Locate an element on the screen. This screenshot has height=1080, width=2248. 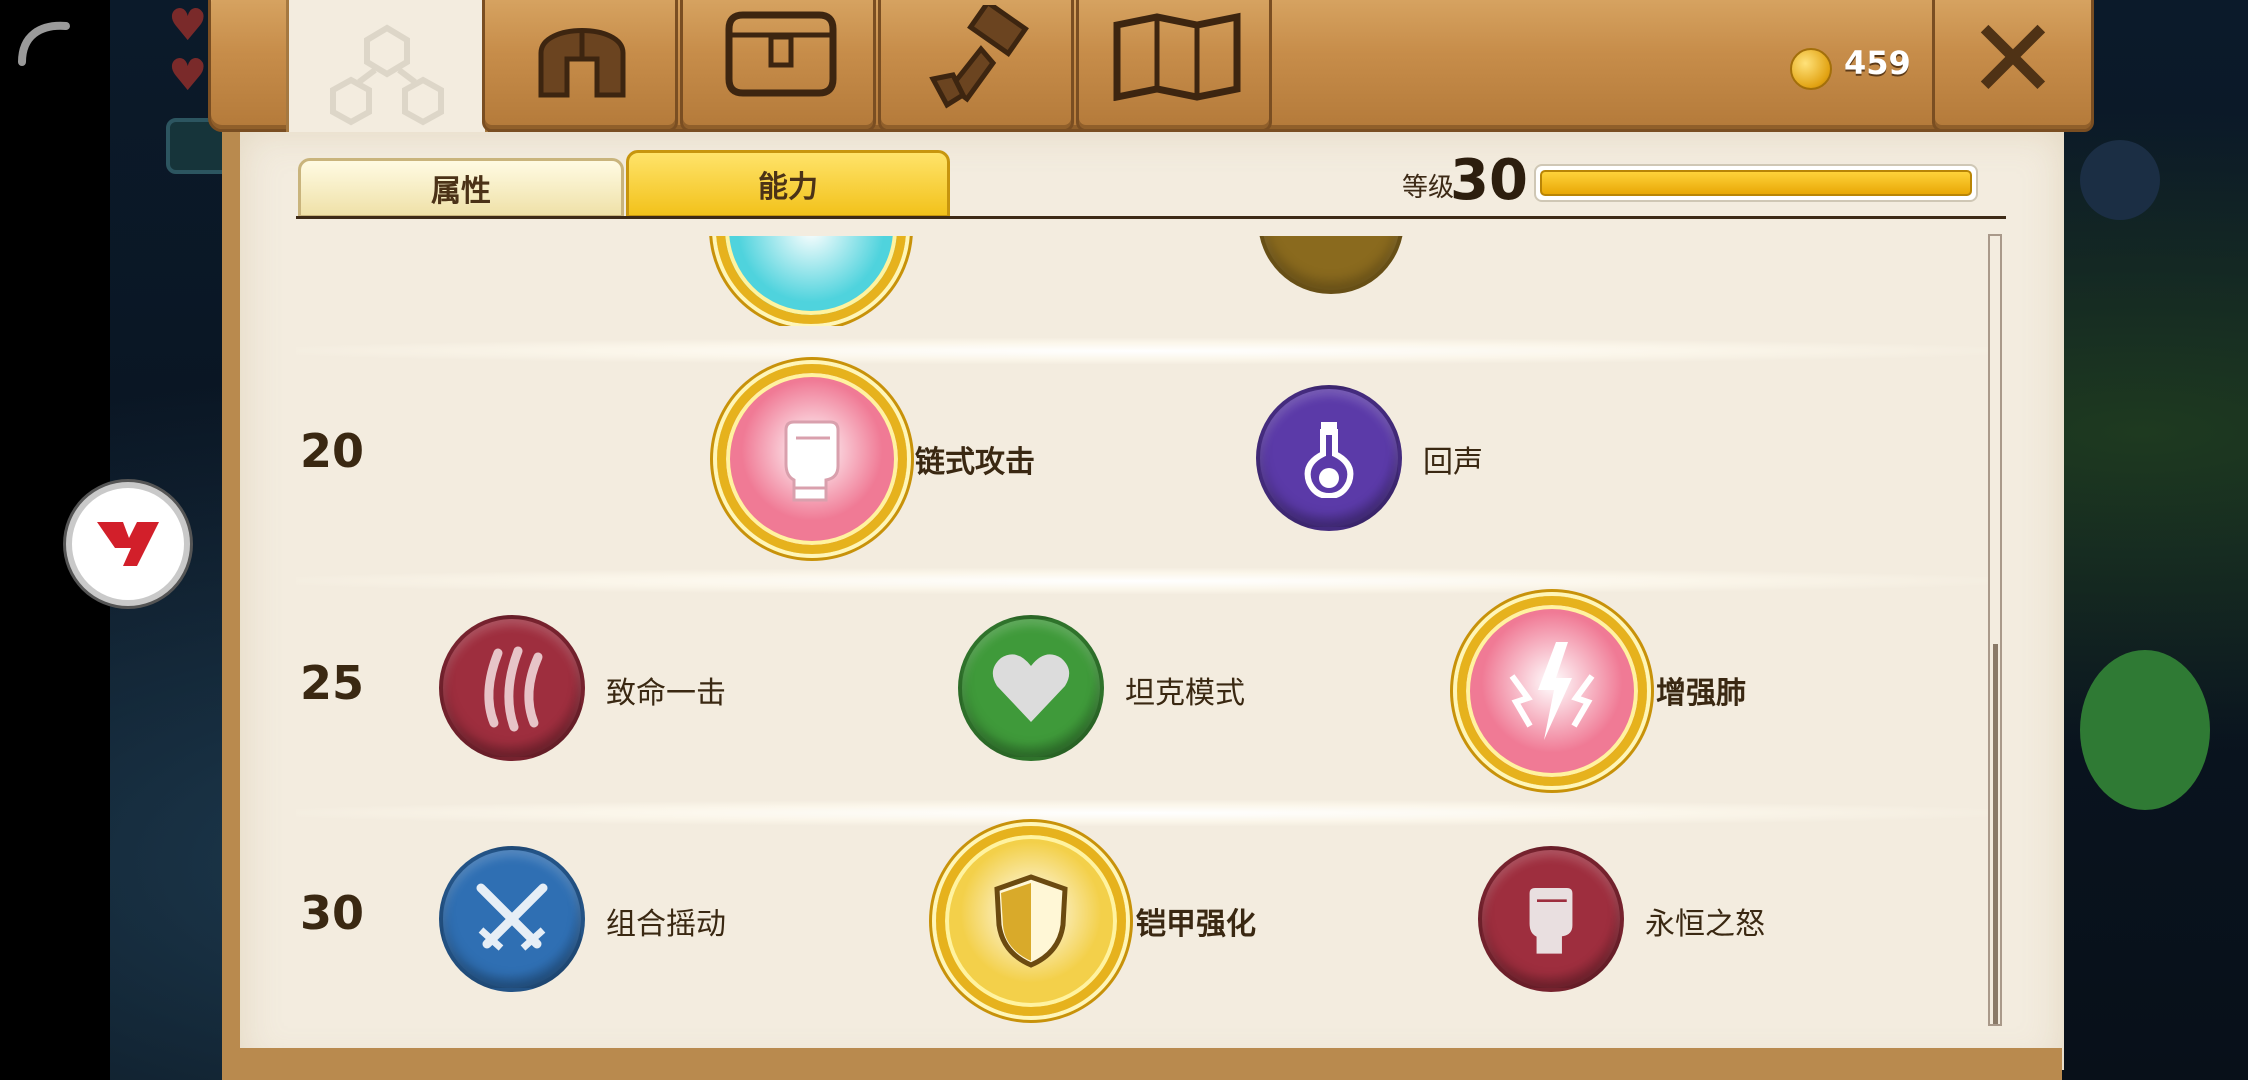
tab-map is located at coordinates (1174, 66).